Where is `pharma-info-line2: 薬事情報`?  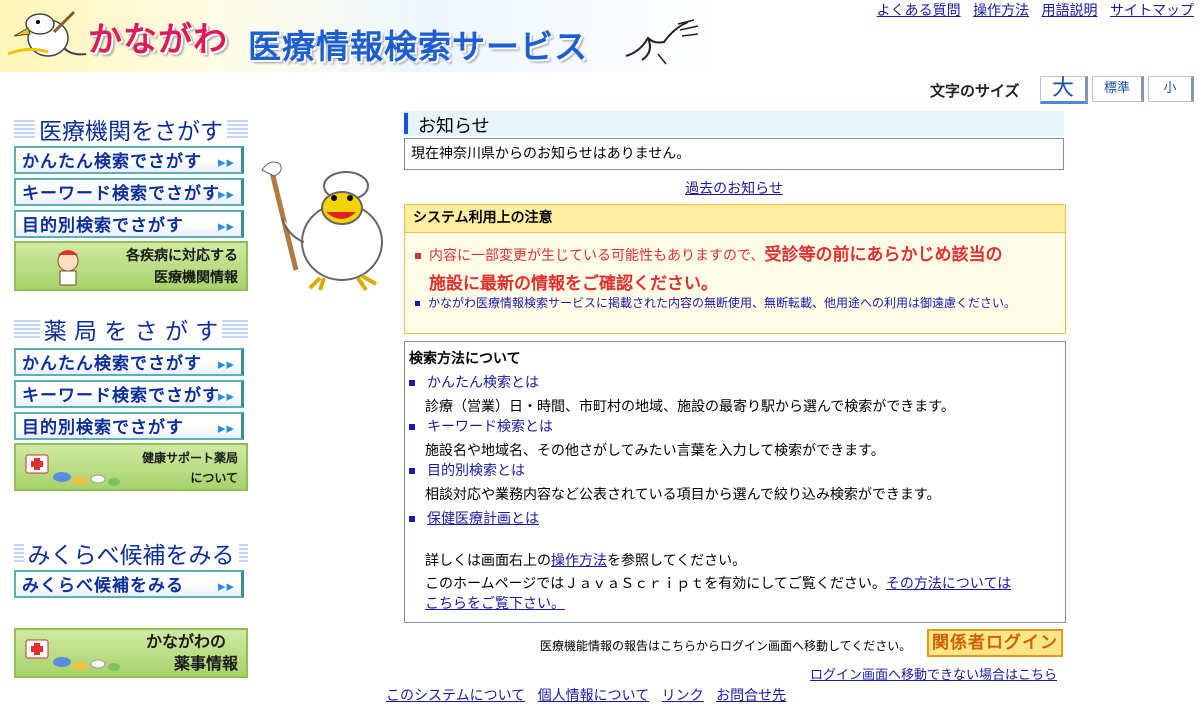
pharma-info-line2: 薬事情報 is located at coordinates (205, 663).